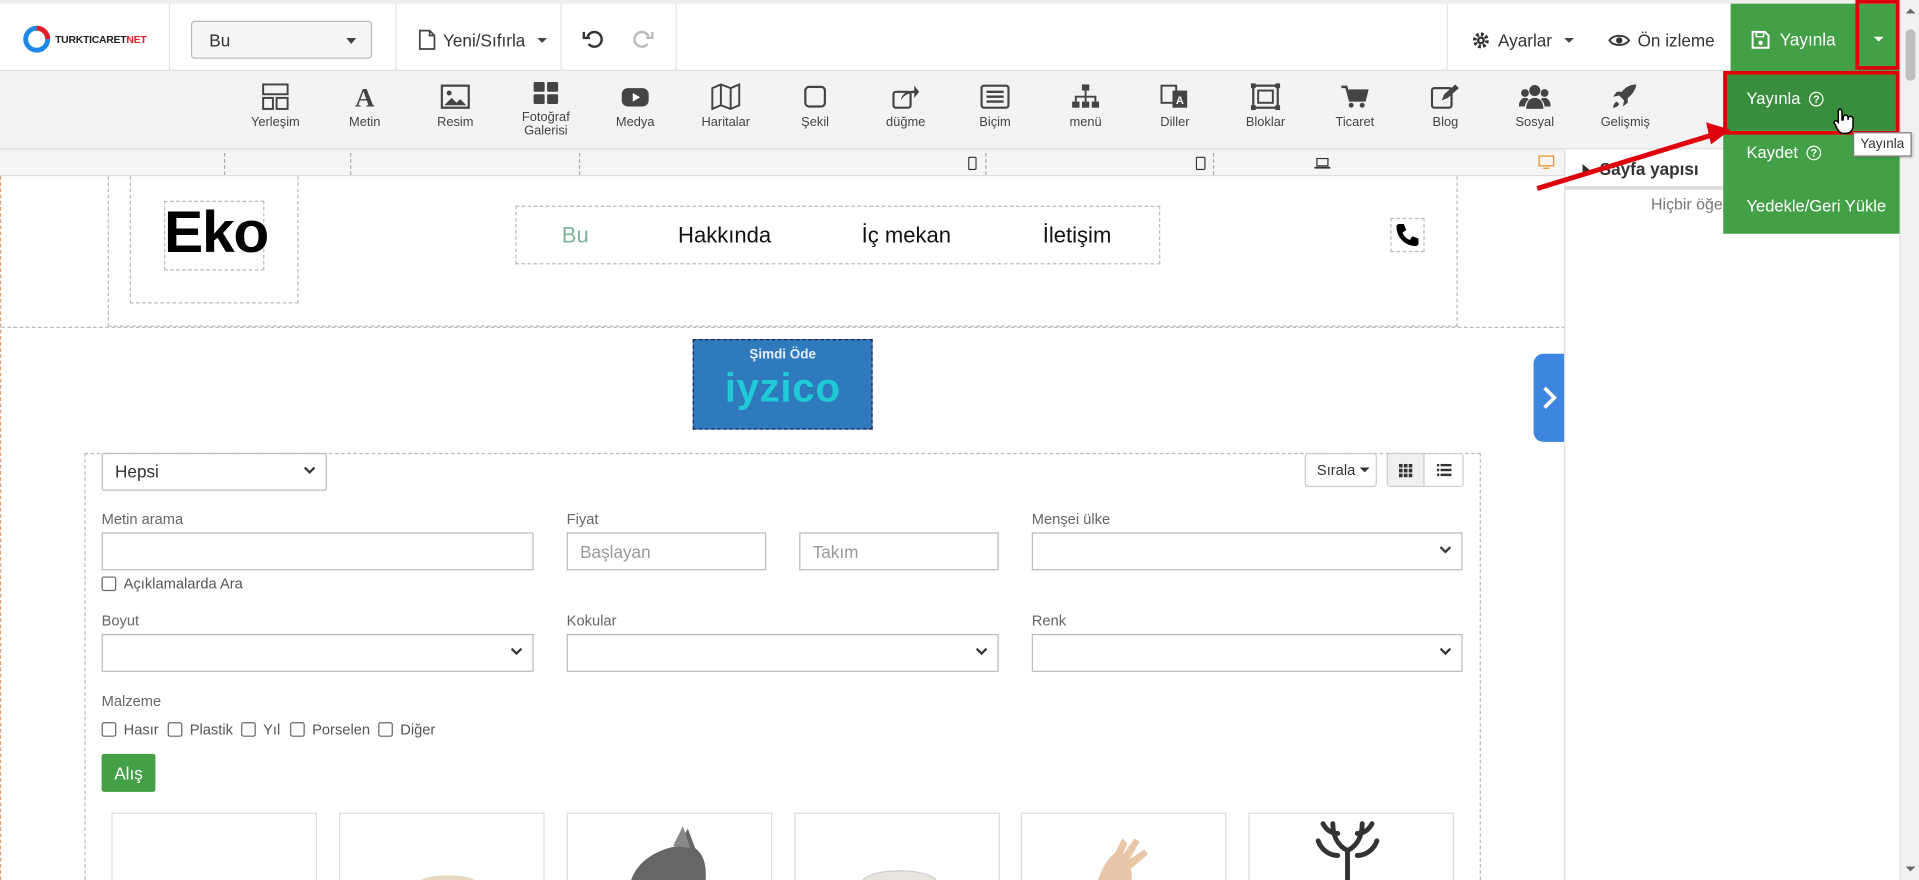 The width and height of the screenshot is (1919, 880). I want to click on tool-text: A Metin, so click(365, 106).